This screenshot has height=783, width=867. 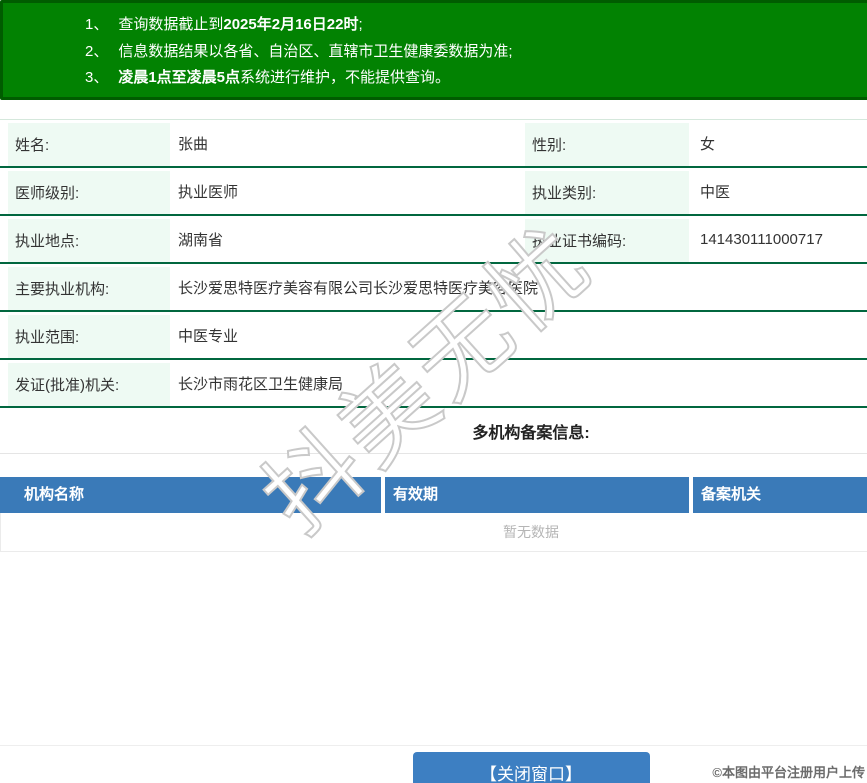 What do you see at coordinates (171, 24) in the screenshot?
I see `notice-text: 查询数据截止到` at bounding box center [171, 24].